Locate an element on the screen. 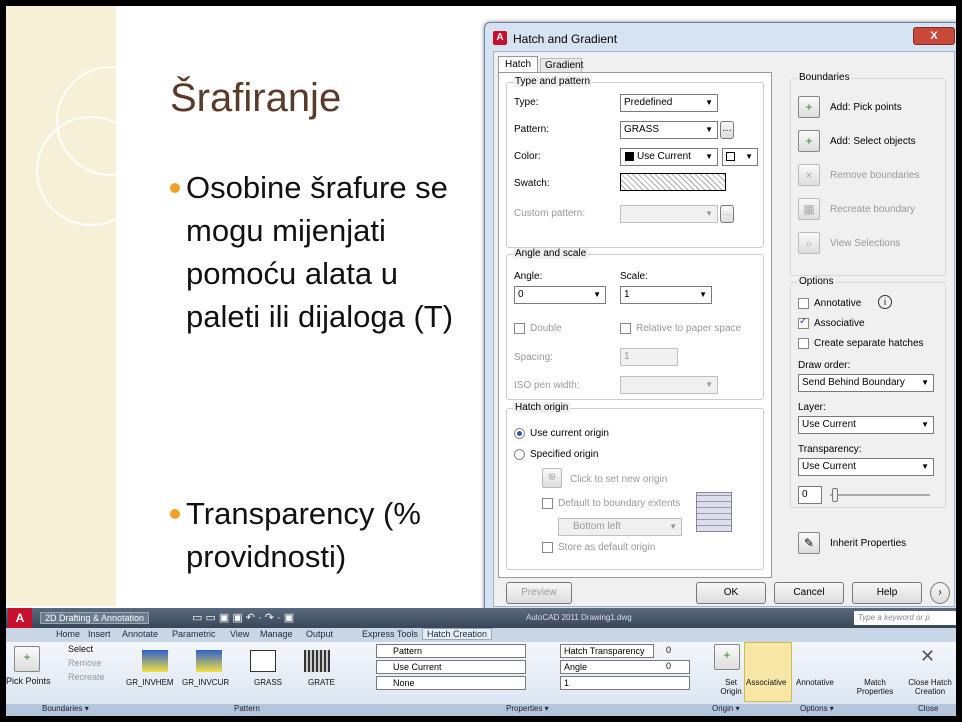 This screenshot has width=962, height=722. match-properties-label: Match Properties is located at coordinates (875, 687).